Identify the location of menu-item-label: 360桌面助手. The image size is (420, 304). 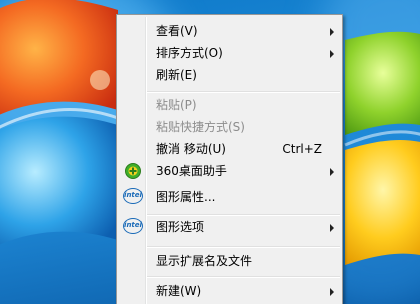
(191, 171).